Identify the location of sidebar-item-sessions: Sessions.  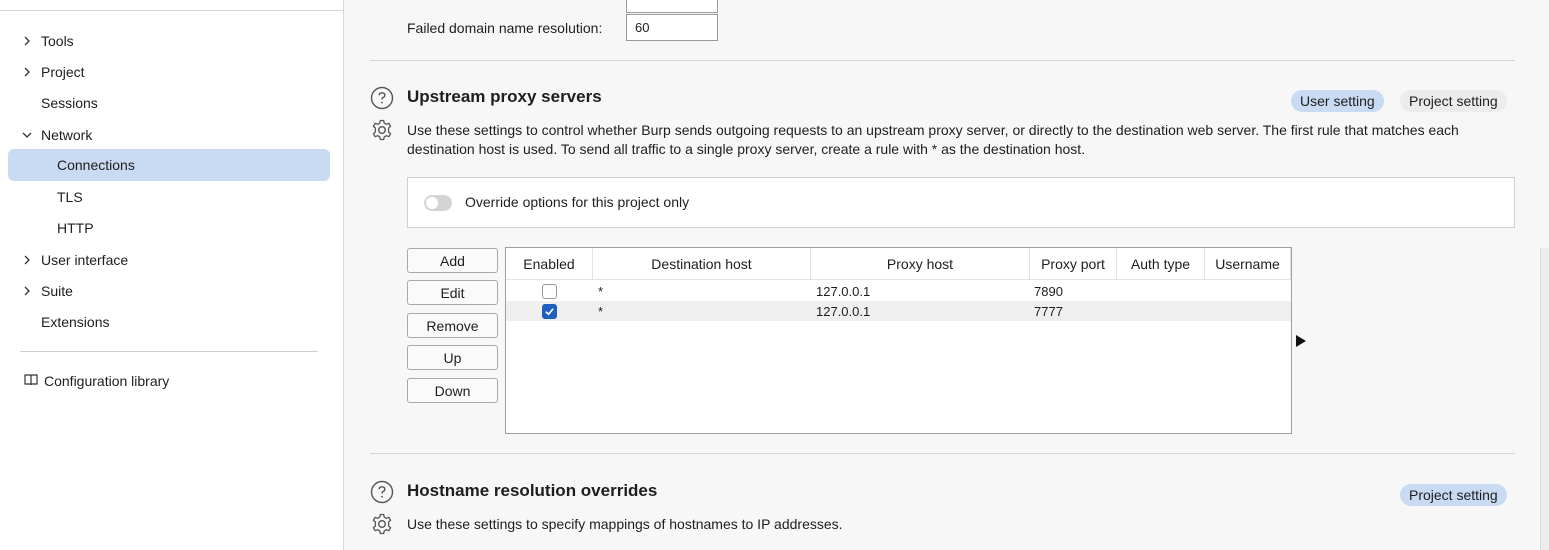
(169, 103).